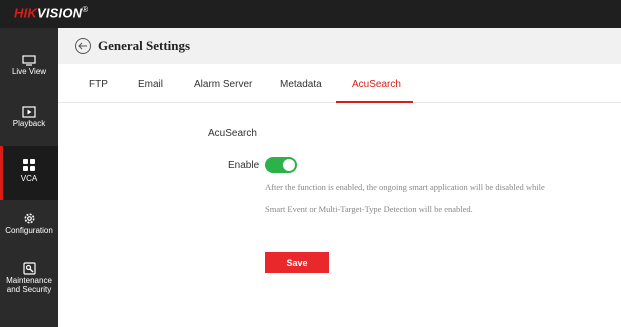  What do you see at coordinates (223, 84) in the screenshot?
I see `tab-alarm-server: Alarm Server` at bounding box center [223, 84].